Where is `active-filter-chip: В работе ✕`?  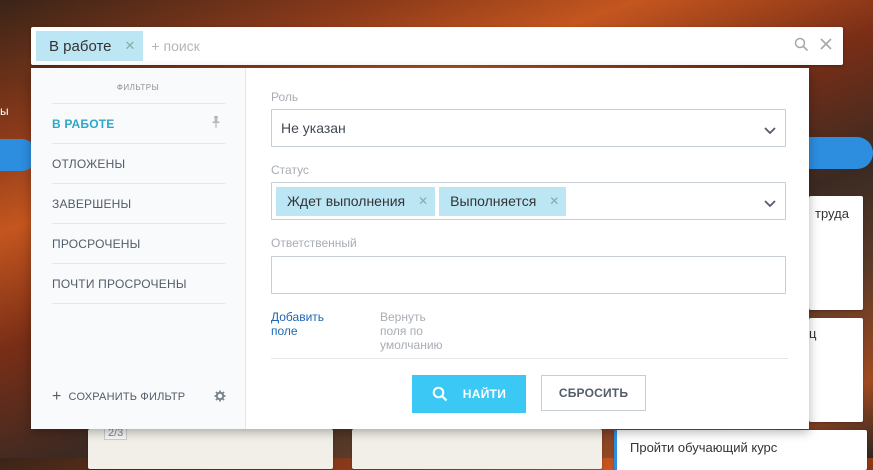 active-filter-chip: В работе ✕ is located at coordinates (90, 46).